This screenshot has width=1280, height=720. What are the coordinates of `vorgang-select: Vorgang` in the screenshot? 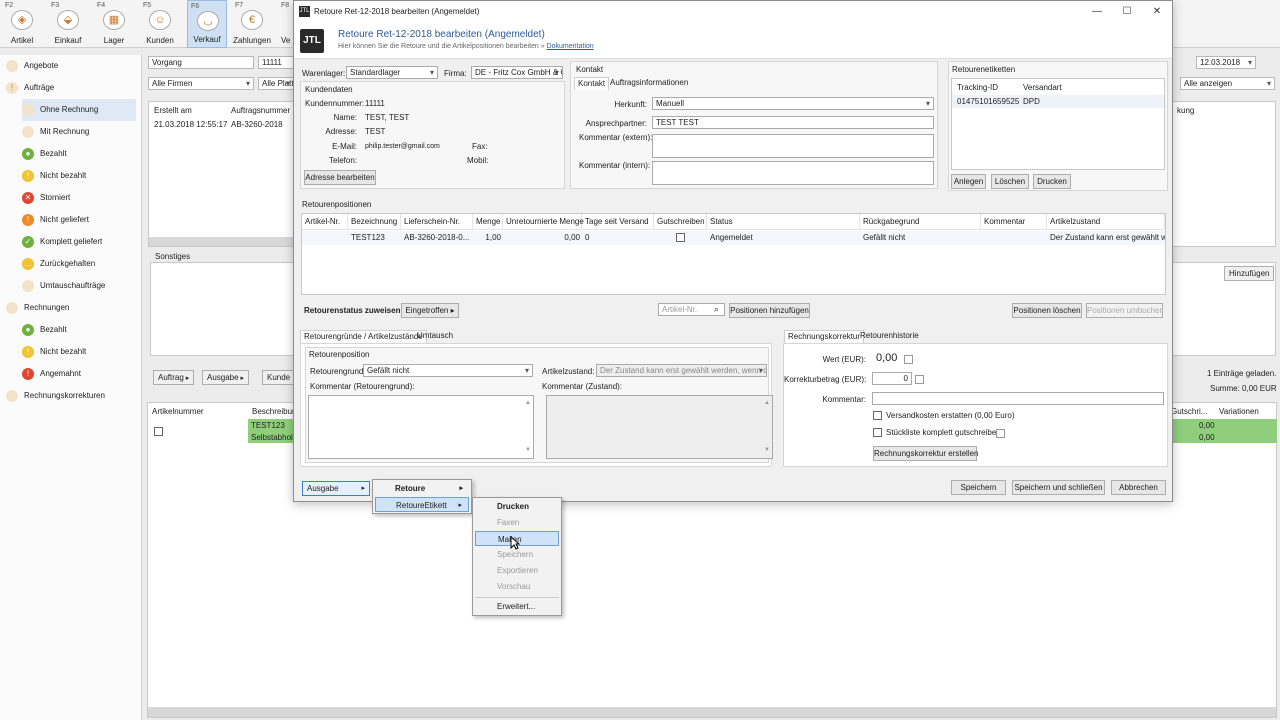 It's located at (201, 62).